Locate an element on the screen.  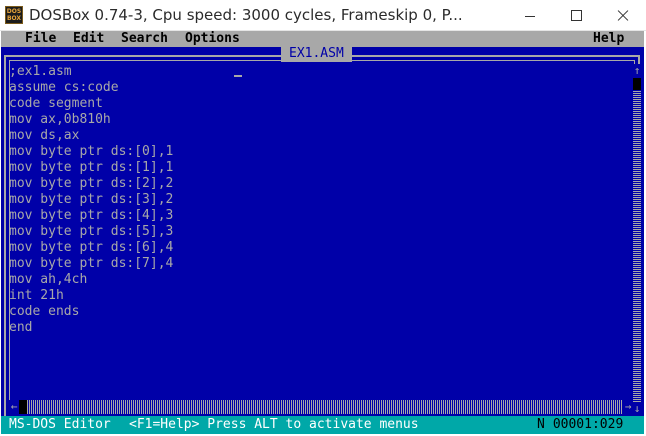
horizontal-scrollbar: ← → is located at coordinates (321, 407).